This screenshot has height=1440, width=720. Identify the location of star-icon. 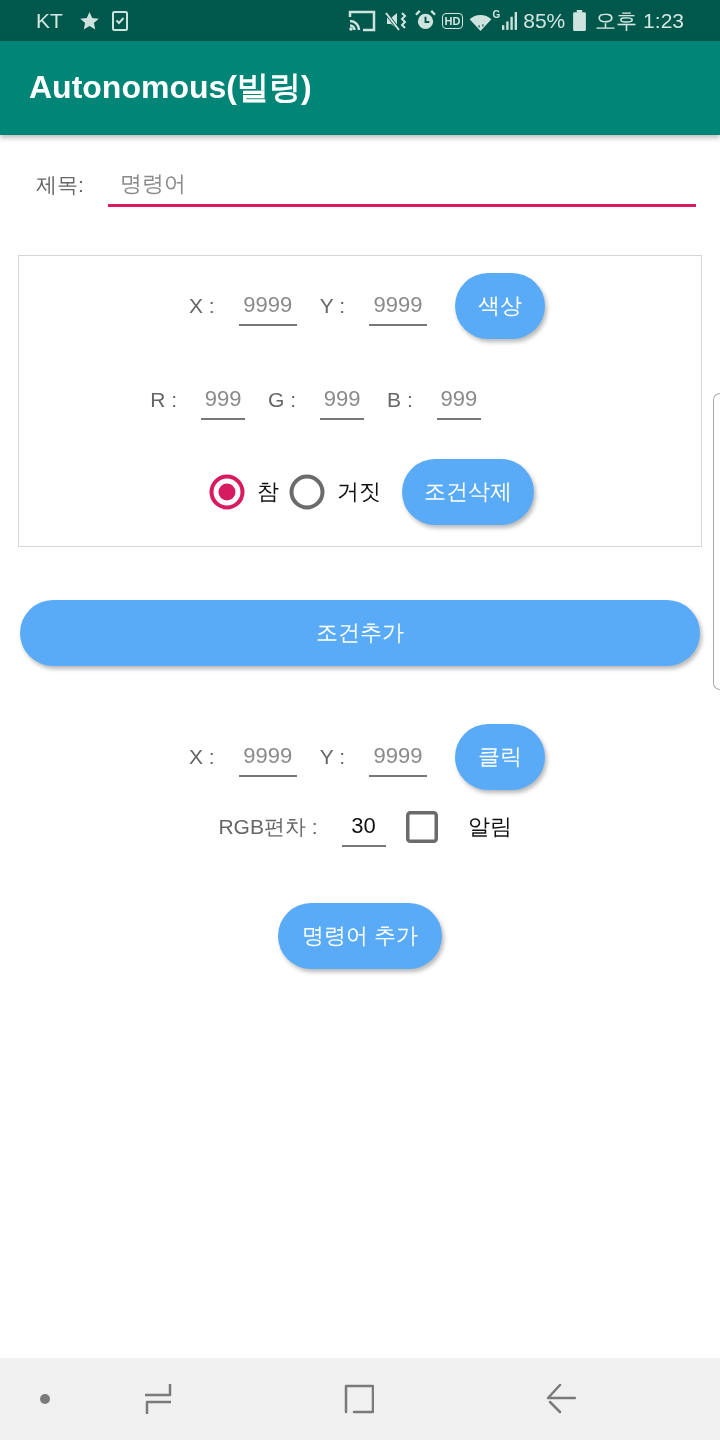
(89, 20).